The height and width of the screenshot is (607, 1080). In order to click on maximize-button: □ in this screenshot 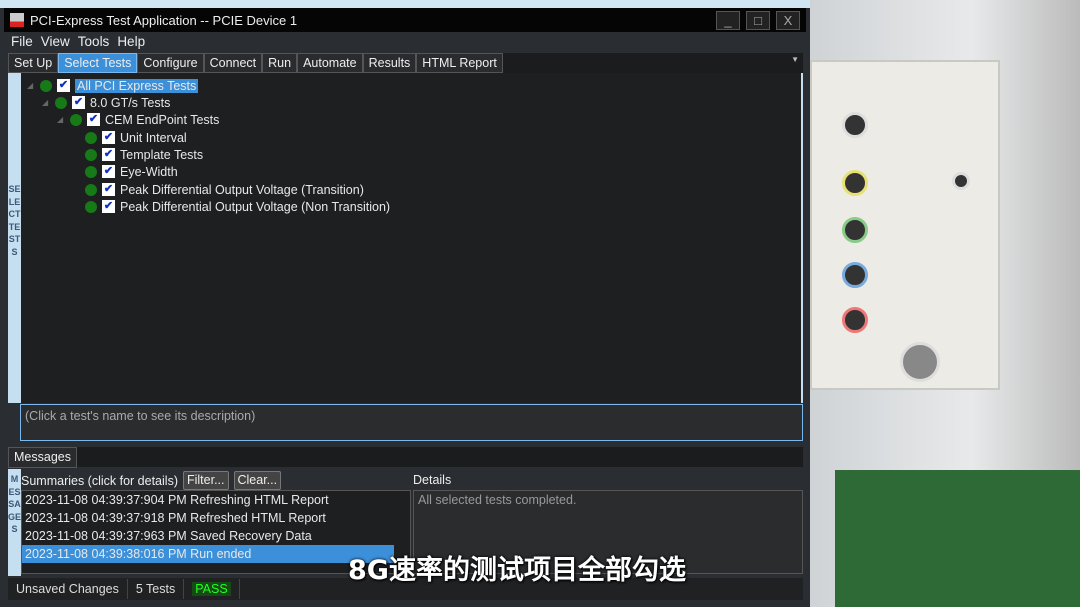, I will do `click(758, 20)`.